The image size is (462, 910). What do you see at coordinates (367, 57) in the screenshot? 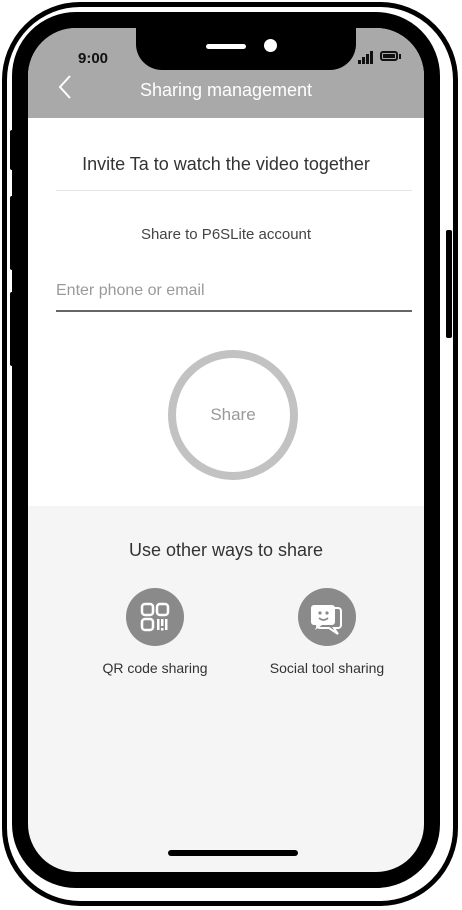
I see `cellular-signal-icon` at bounding box center [367, 57].